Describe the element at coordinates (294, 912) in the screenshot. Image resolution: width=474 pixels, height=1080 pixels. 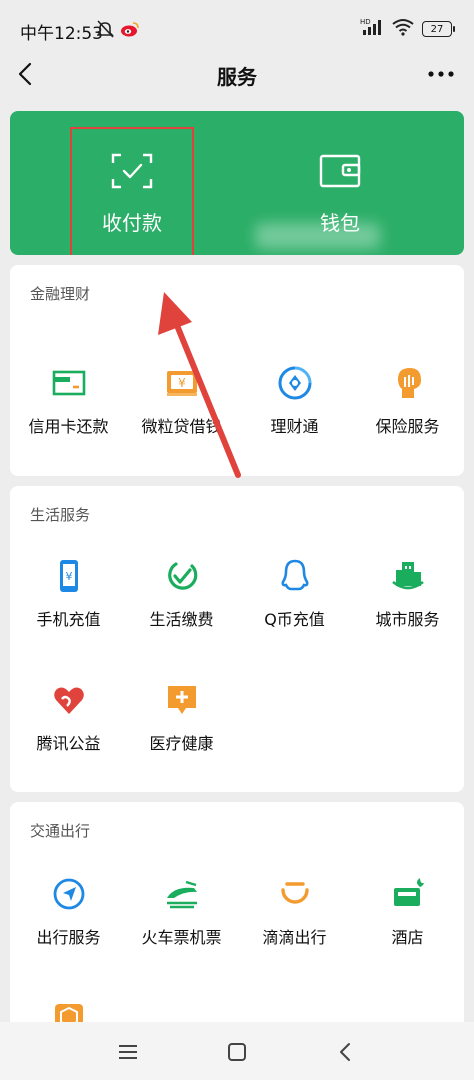
I see `didi-item: 滴滴出行` at that location.